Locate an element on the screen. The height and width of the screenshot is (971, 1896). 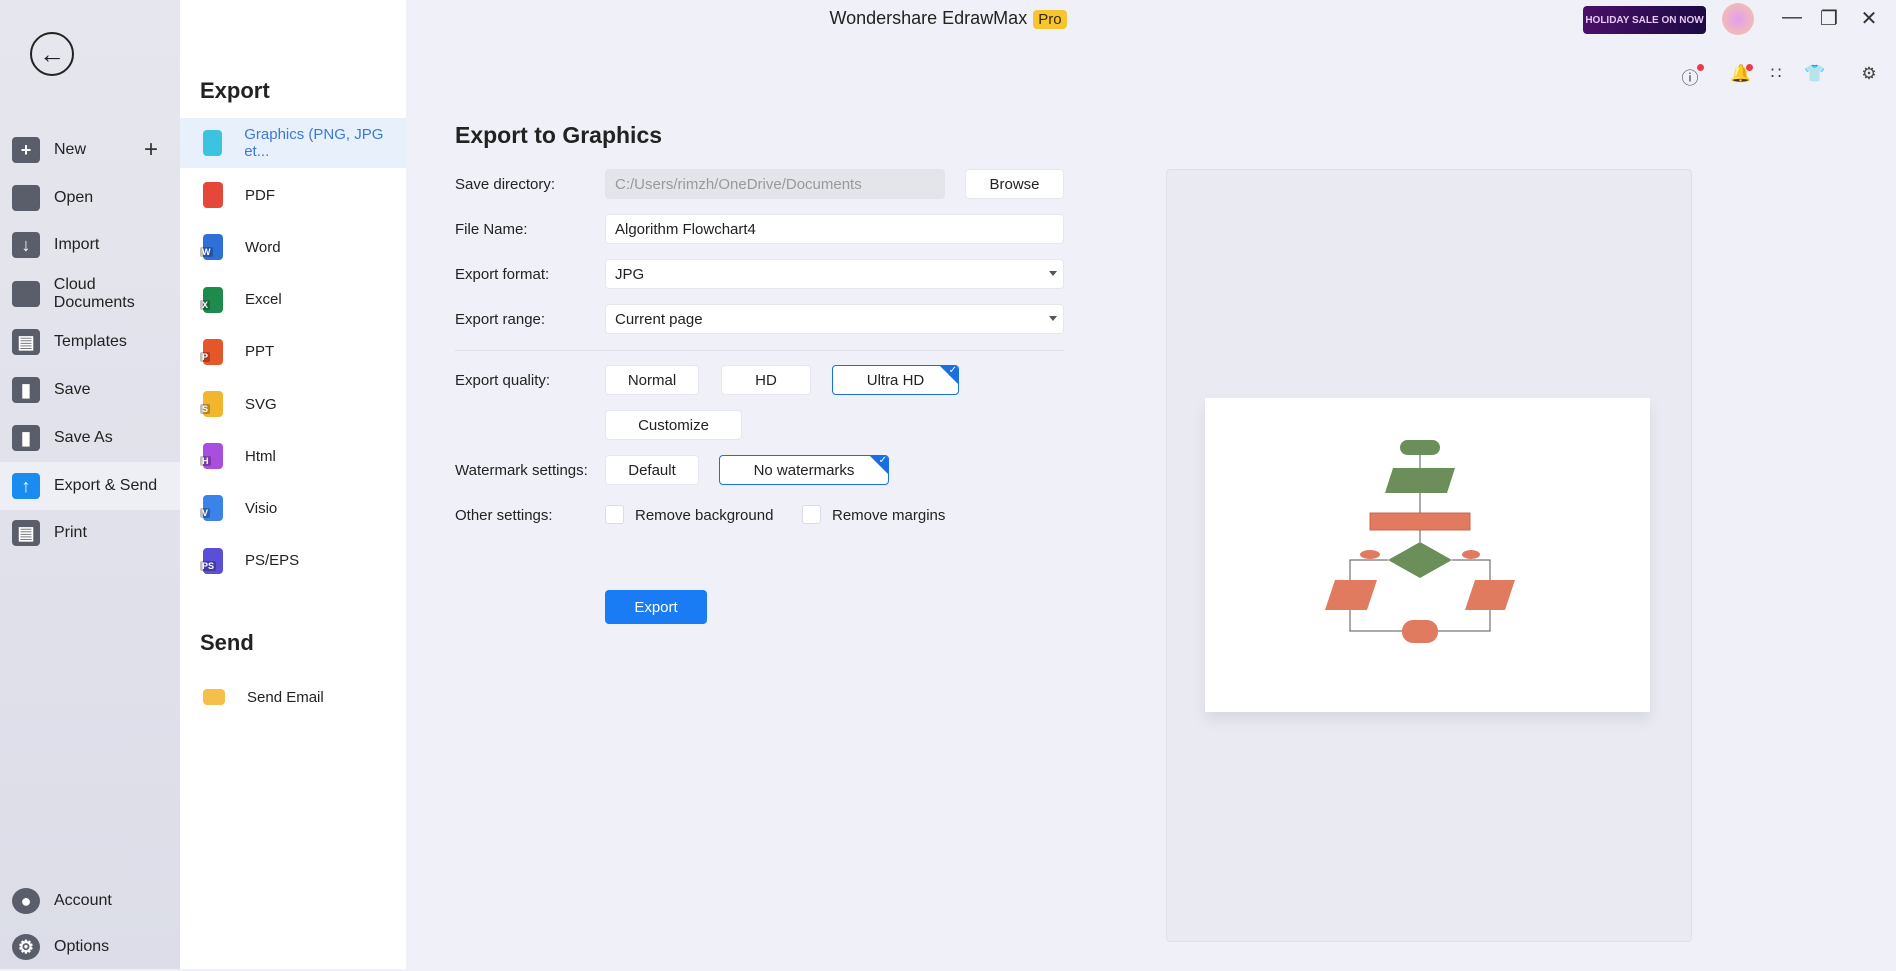
customize-button: Customize is located at coordinates (673, 425).